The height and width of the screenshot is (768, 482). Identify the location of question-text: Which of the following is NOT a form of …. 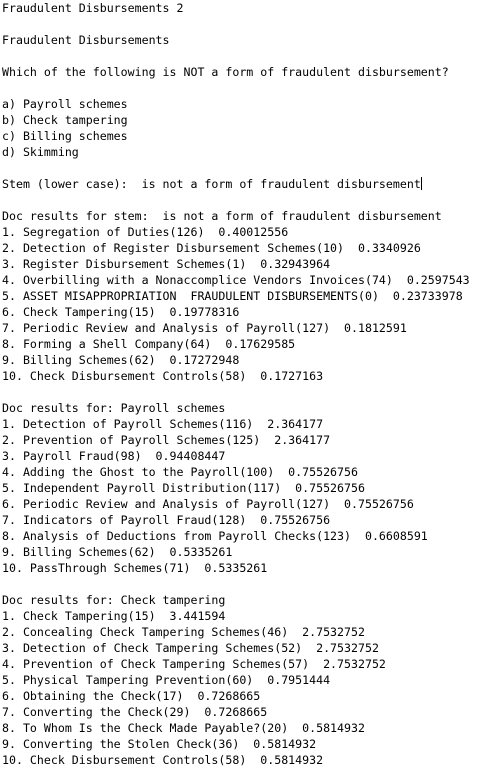
(225, 72).